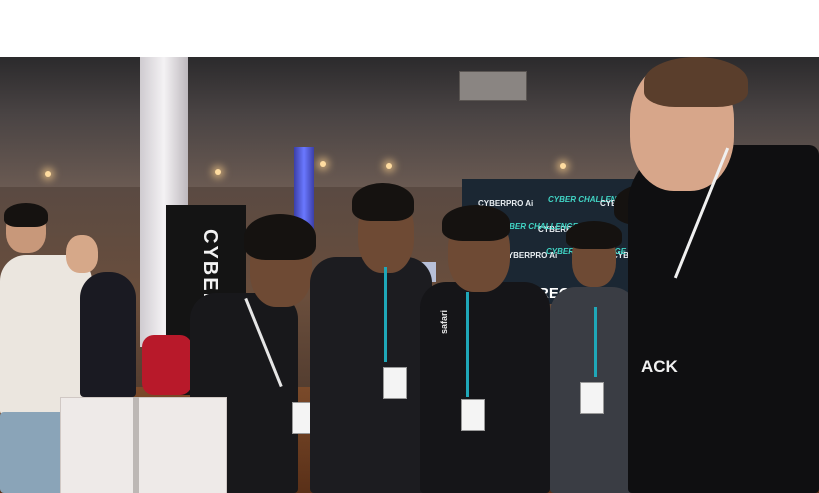 The width and height of the screenshot is (819, 493). I want to click on badge-brand: safari, so click(444, 322).